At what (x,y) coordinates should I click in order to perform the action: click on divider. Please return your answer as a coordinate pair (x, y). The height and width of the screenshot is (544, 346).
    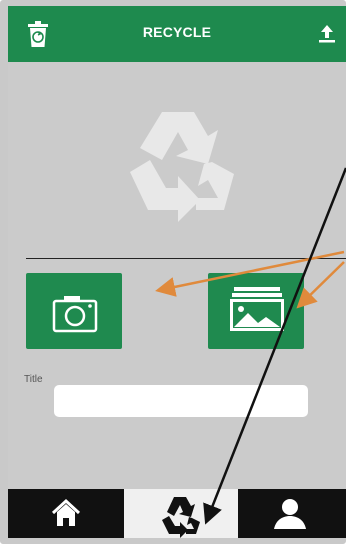
    Looking at the image, I should click on (186, 258).